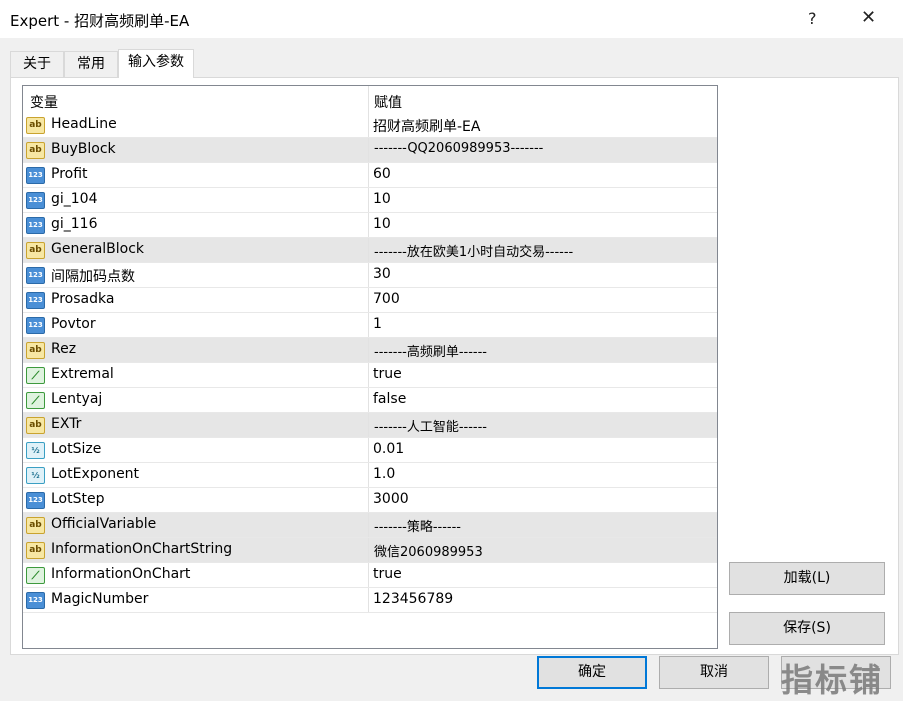 The image size is (903, 701). I want to click on parameter-row: ab EXTr -------人工智能------, so click(370, 425).